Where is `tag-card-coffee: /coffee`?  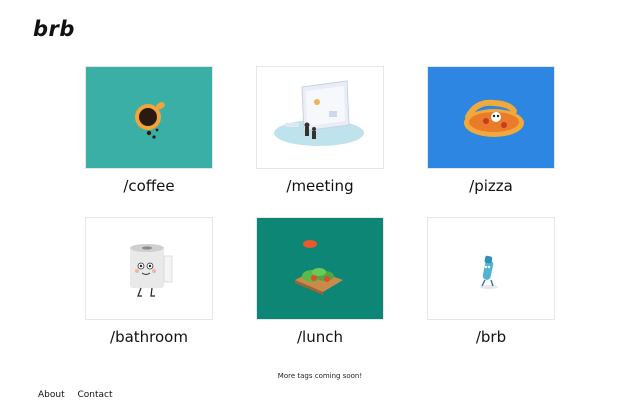
tag-card-coffee: /coffee is located at coordinates (149, 130).